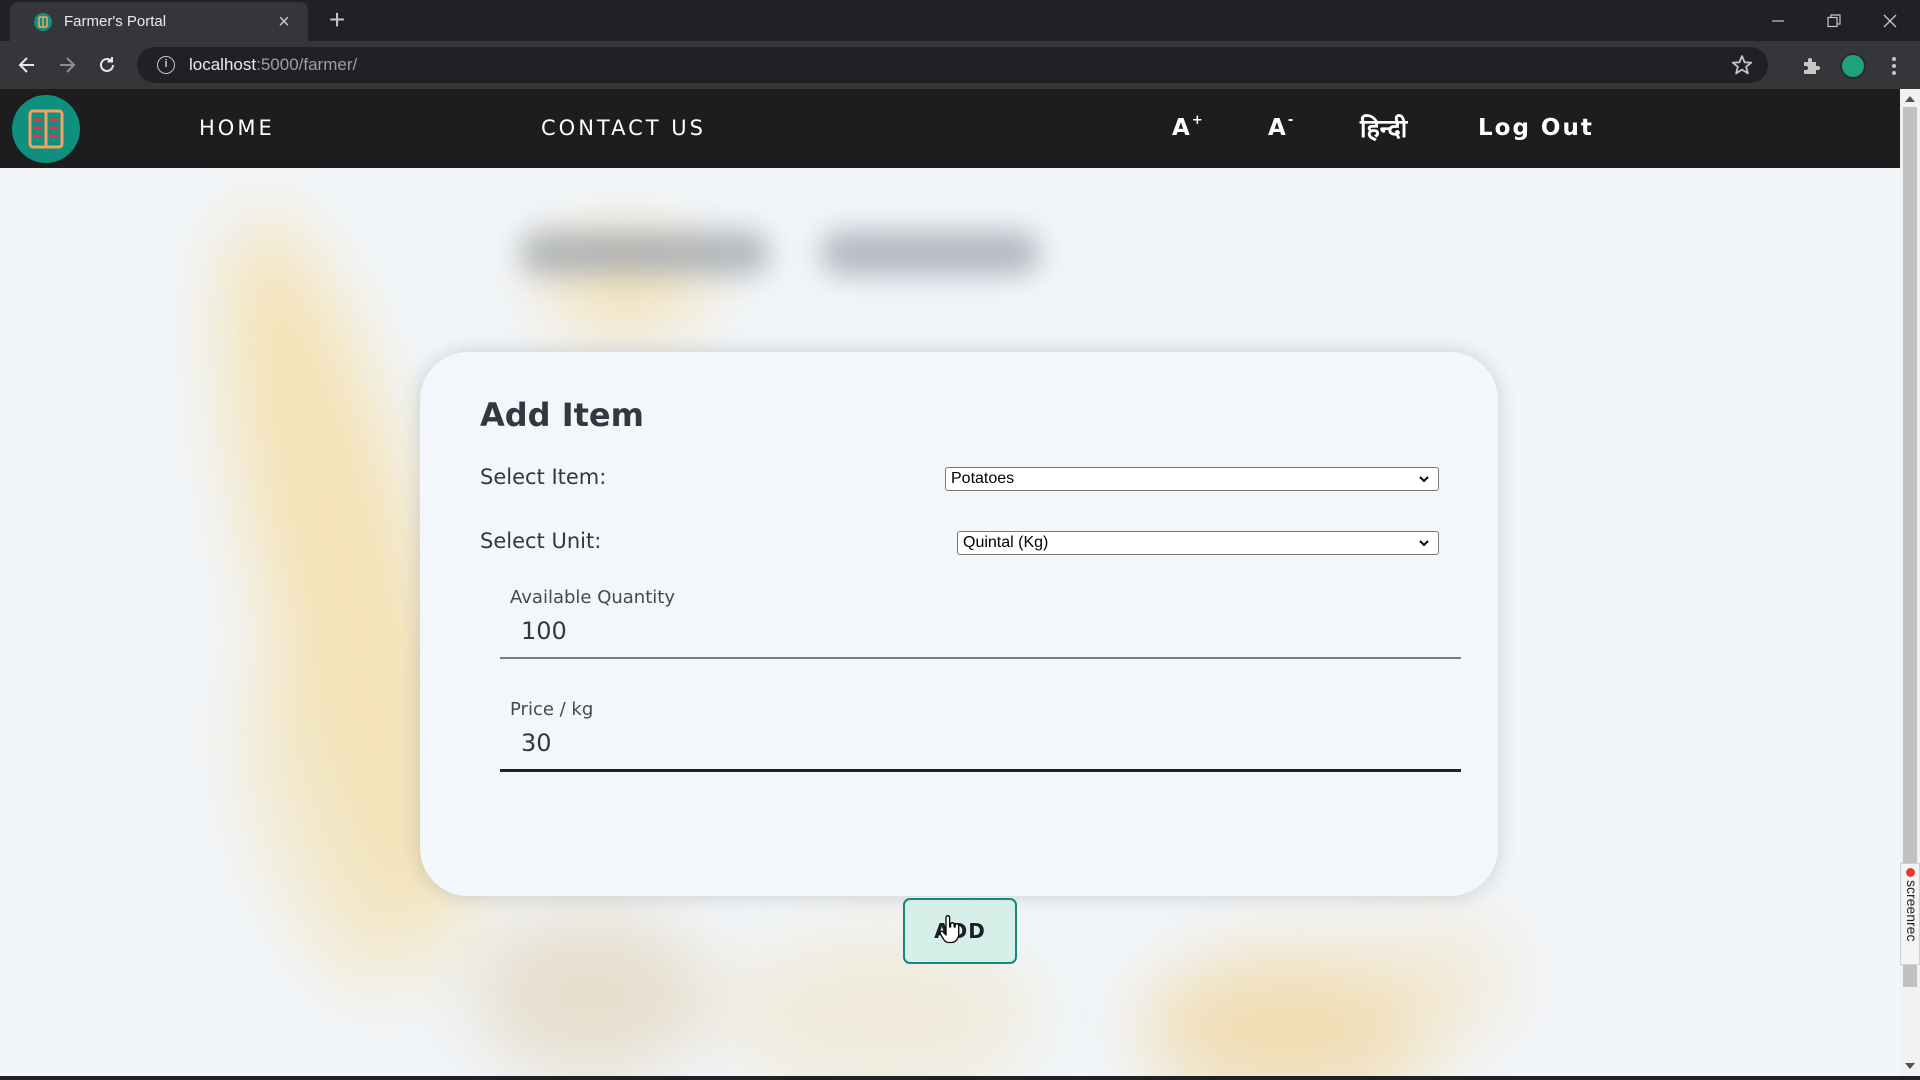 This screenshot has width=1920, height=1080. What do you see at coordinates (27, 65) in the screenshot?
I see `back-arrow-icon` at bounding box center [27, 65].